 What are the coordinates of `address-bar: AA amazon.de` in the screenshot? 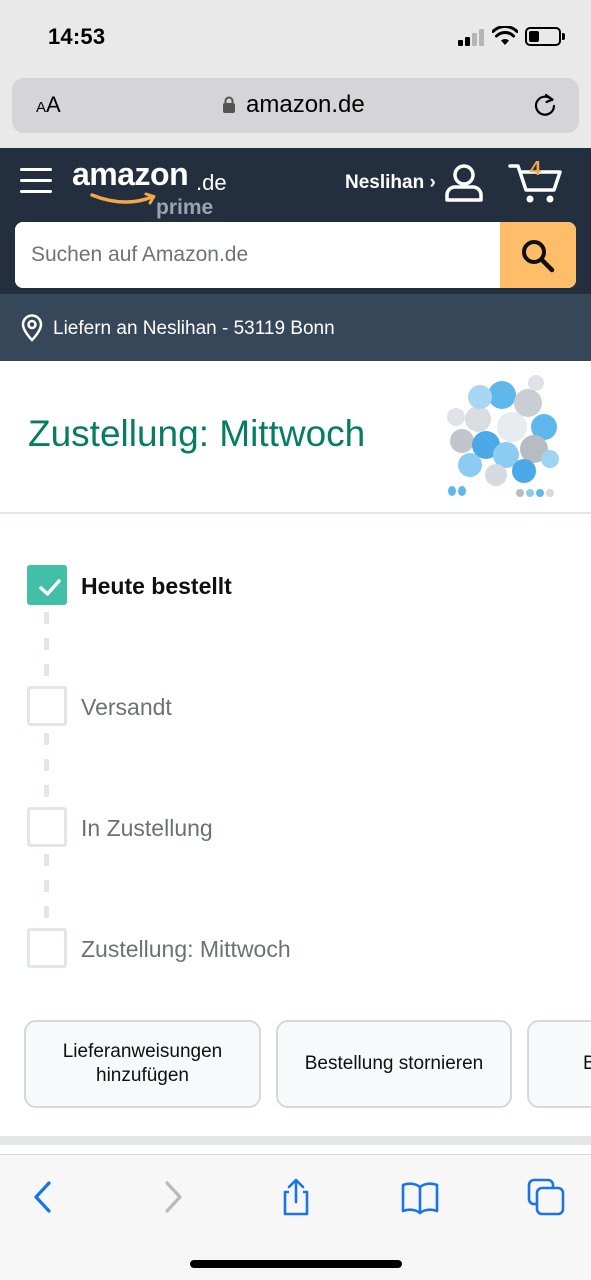 It's located at (295, 105).